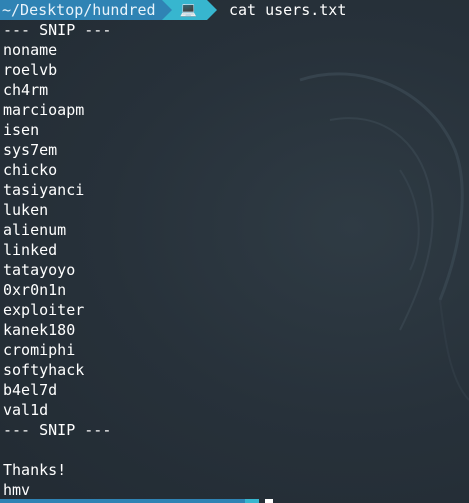 Image resolution: width=469 pixels, height=503 pixels. Describe the element at coordinates (44, 110) in the screenshot. I see `output-line: marcioapm` at that location.